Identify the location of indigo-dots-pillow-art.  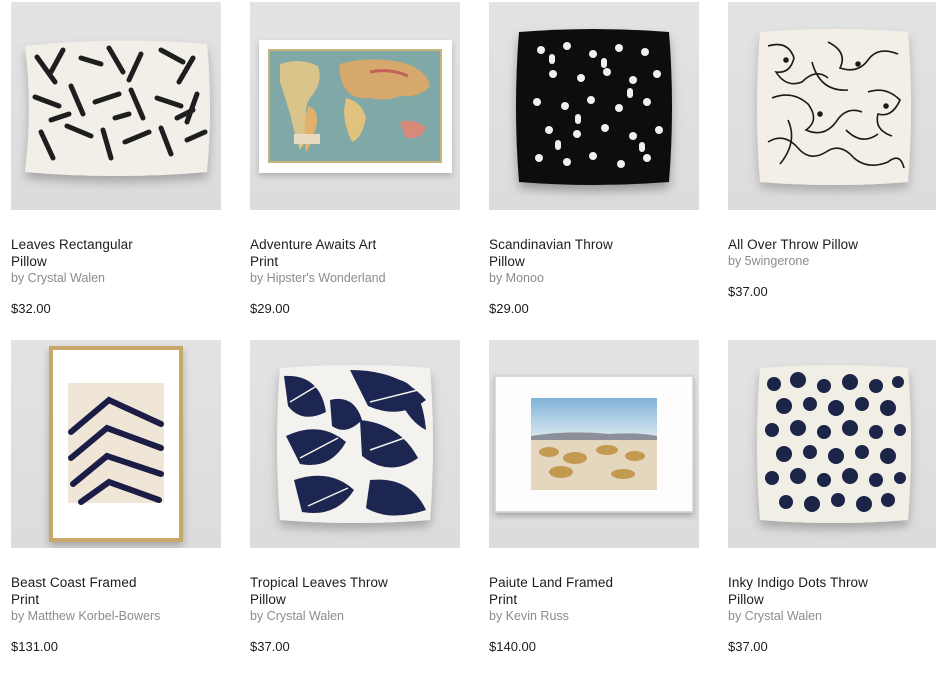
(834, 444).